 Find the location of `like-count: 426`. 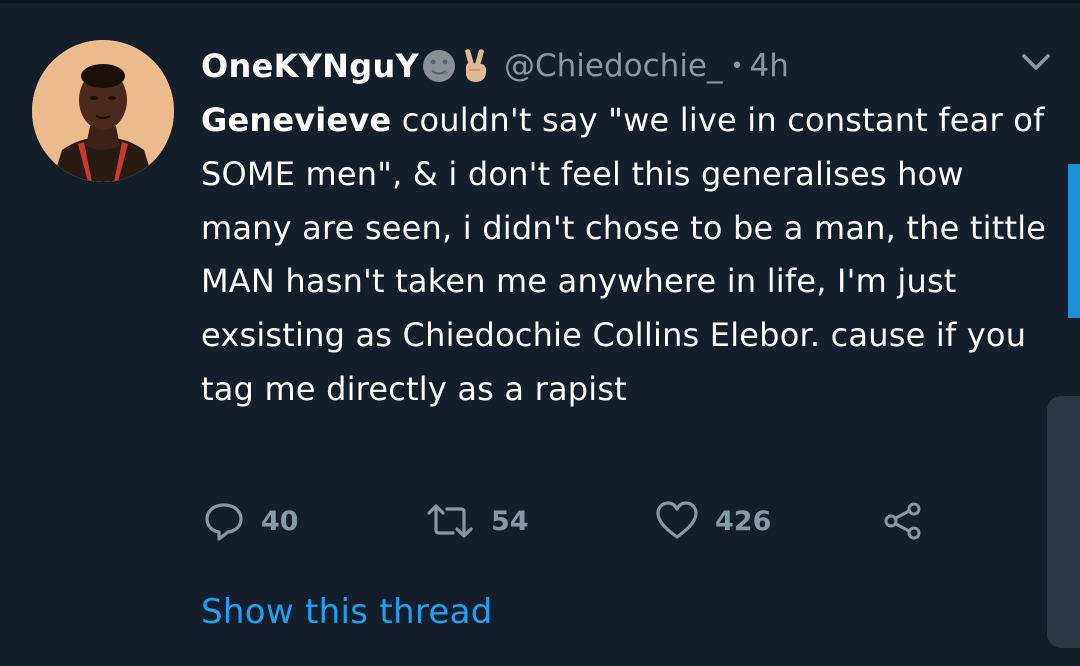

like-count: 426 is located at coordinates (743, 521).